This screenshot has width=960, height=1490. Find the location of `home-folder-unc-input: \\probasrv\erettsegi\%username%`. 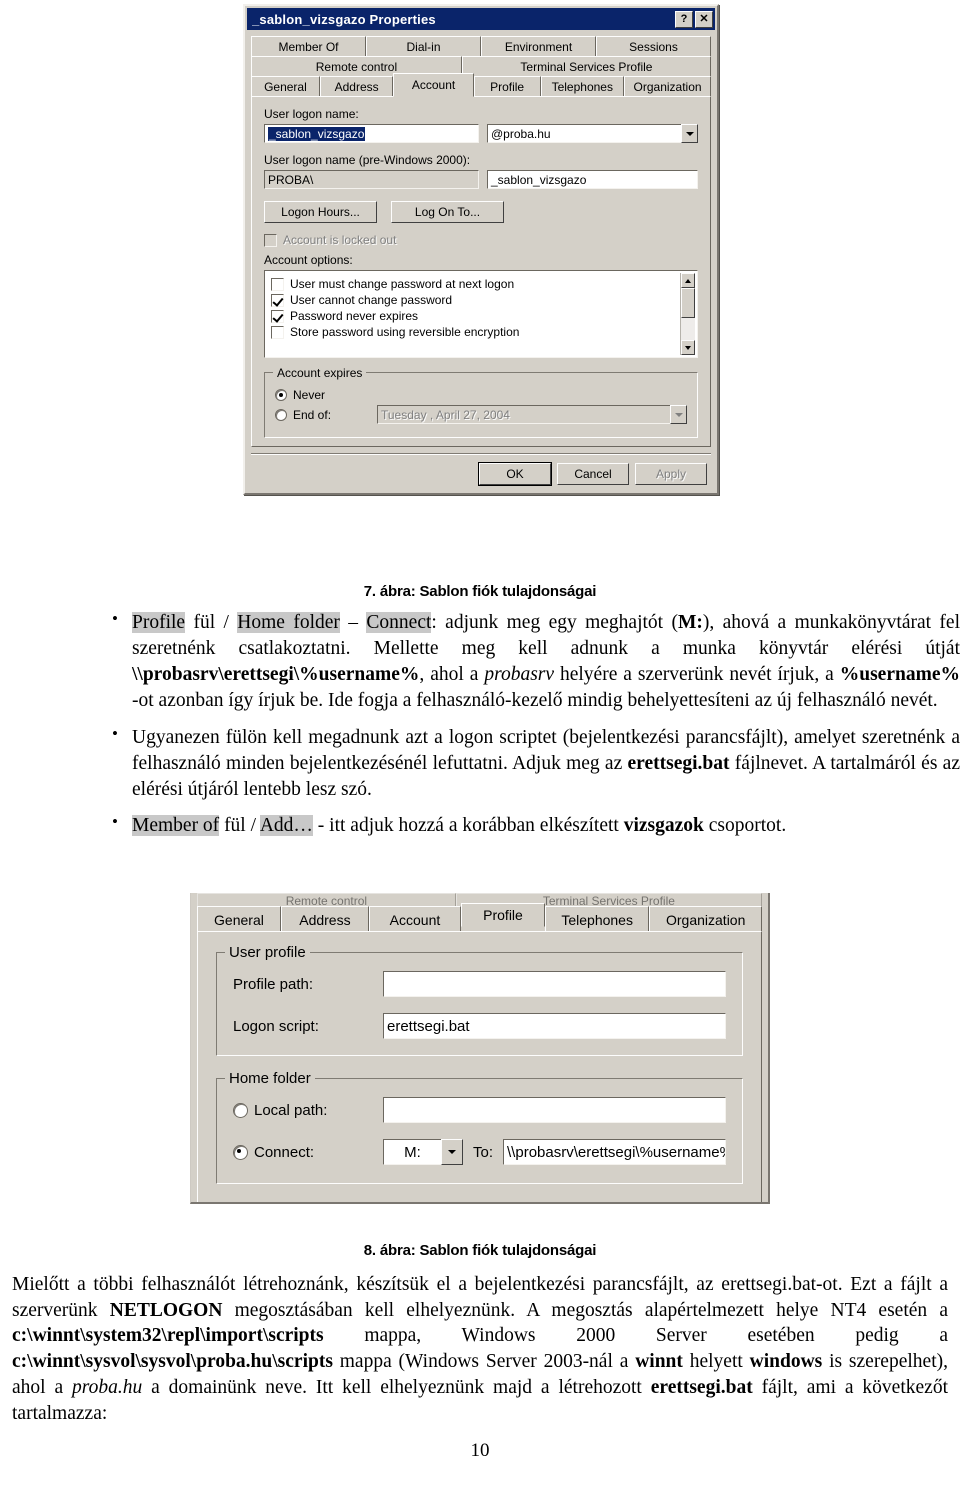

home-folder-unc-input: \\probasrv\erettsegi\%username% is located at coordinates (614, 1152).